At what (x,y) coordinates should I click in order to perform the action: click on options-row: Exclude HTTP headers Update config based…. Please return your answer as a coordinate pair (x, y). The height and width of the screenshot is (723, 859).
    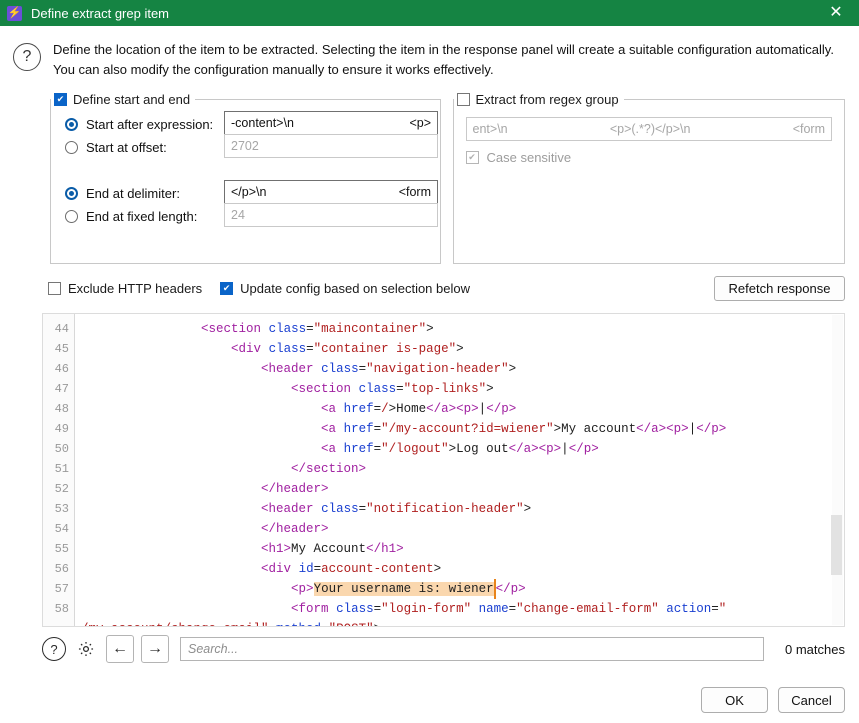
    Looking at the image, I should click on (429, 283).